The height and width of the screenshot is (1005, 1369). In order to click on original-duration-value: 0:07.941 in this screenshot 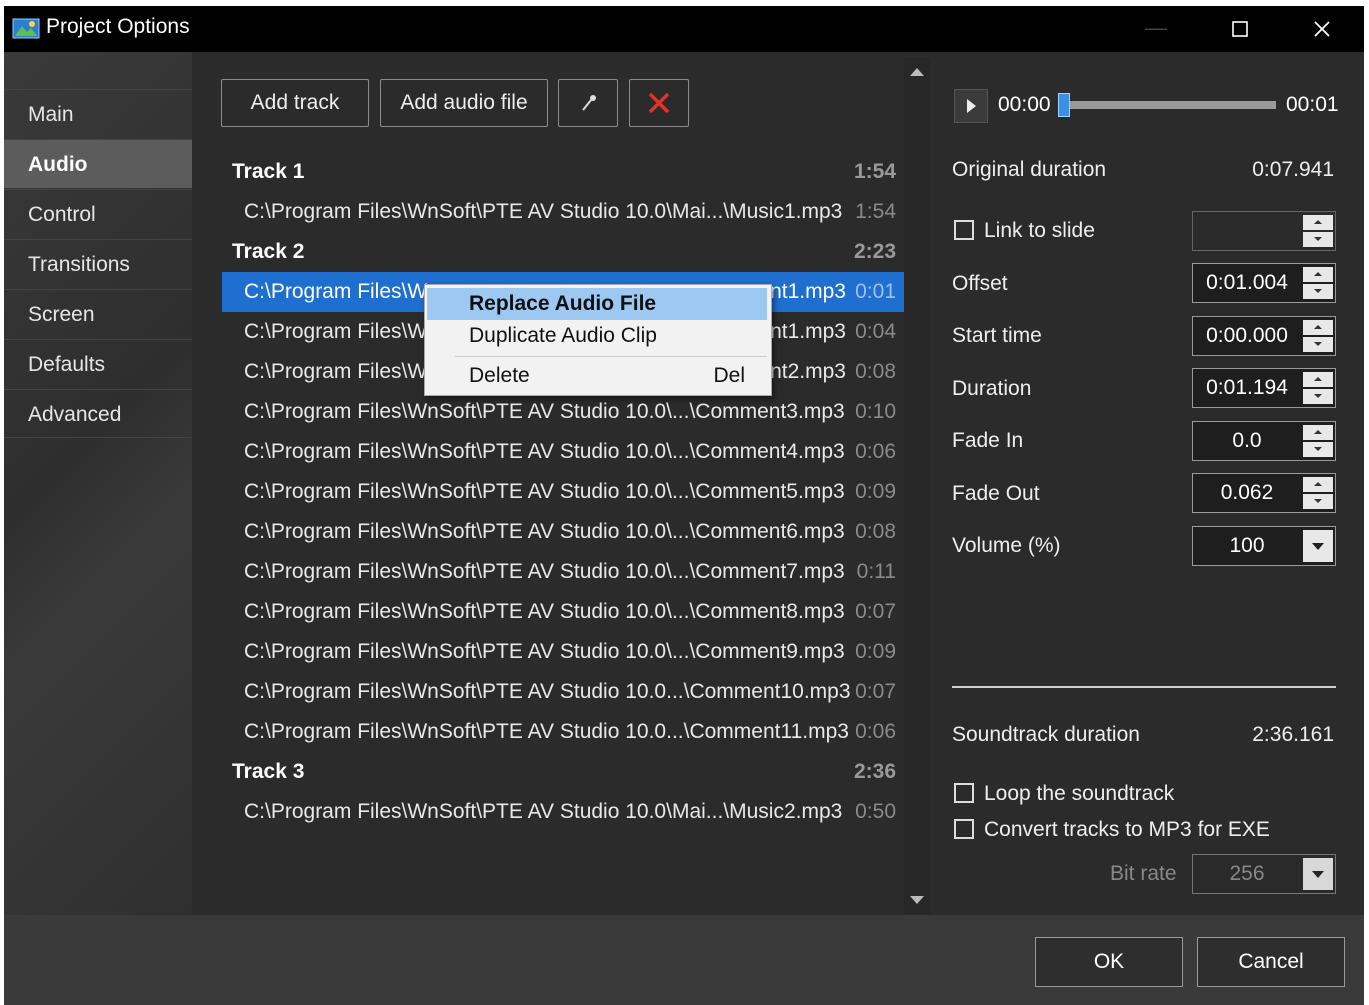, I will do `click(1293, 169)`.